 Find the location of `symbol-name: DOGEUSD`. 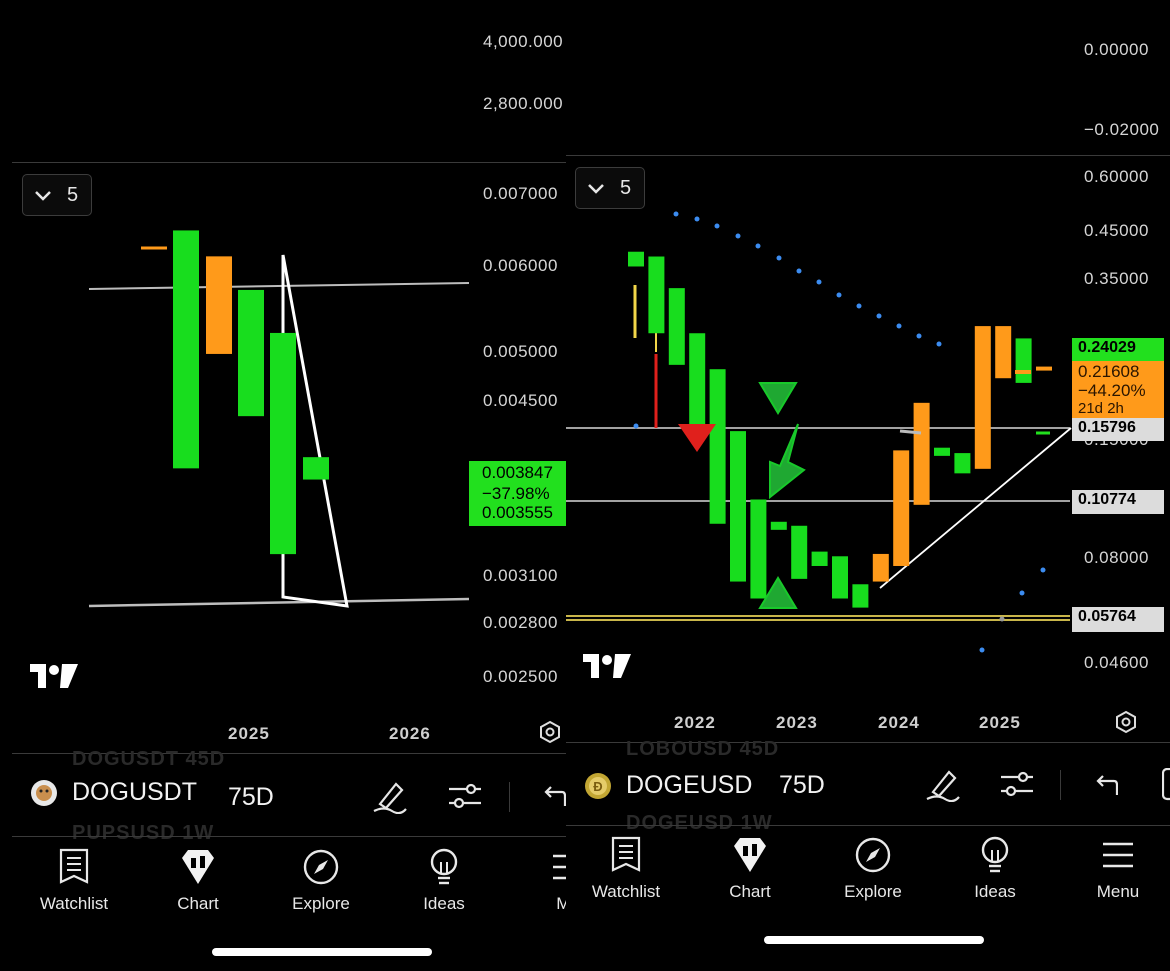

symbol-name: DOGEUSD is located at coordinates (689, 785).